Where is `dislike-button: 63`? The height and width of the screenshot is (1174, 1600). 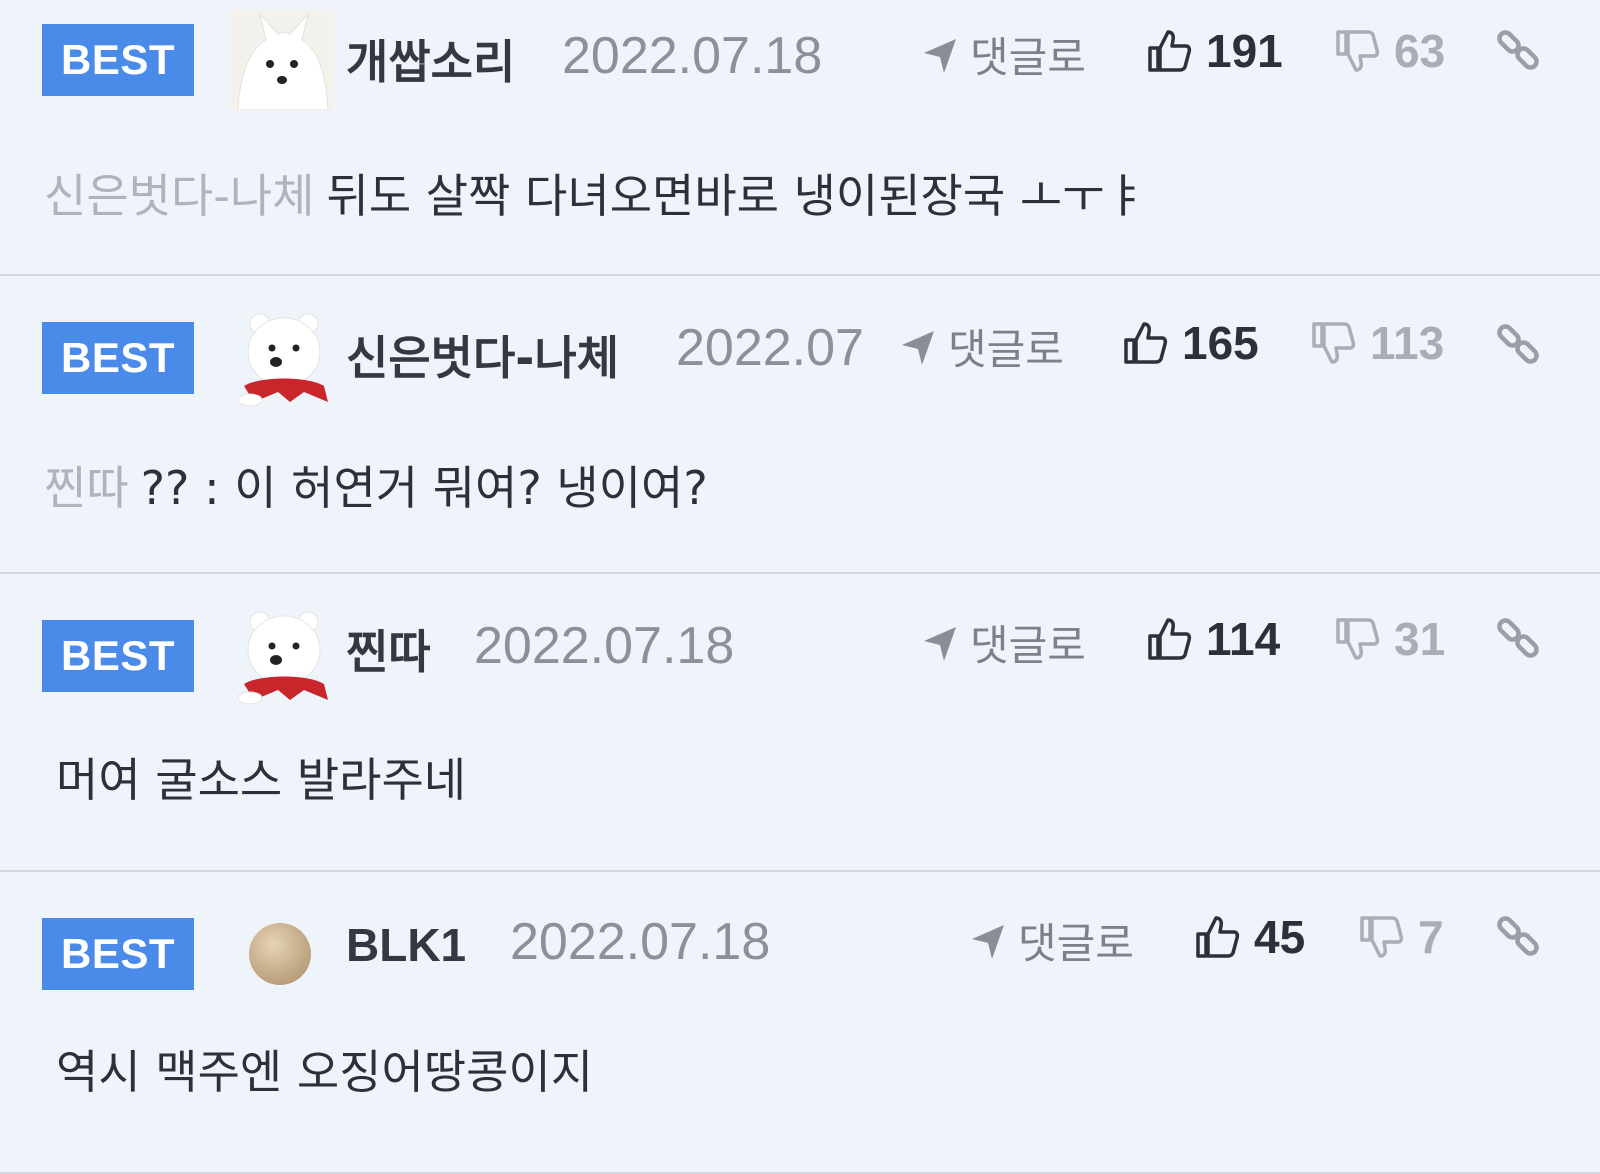 dislike-button: 63 is located at coordinates (1389, 51).